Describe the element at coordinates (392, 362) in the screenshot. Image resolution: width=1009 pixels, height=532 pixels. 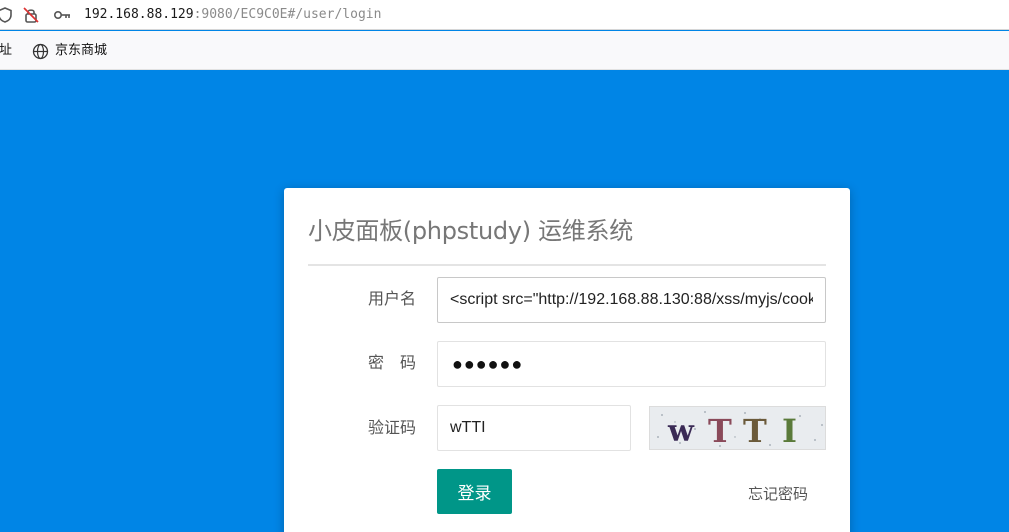
I see `password-label: 密 码` at that location.